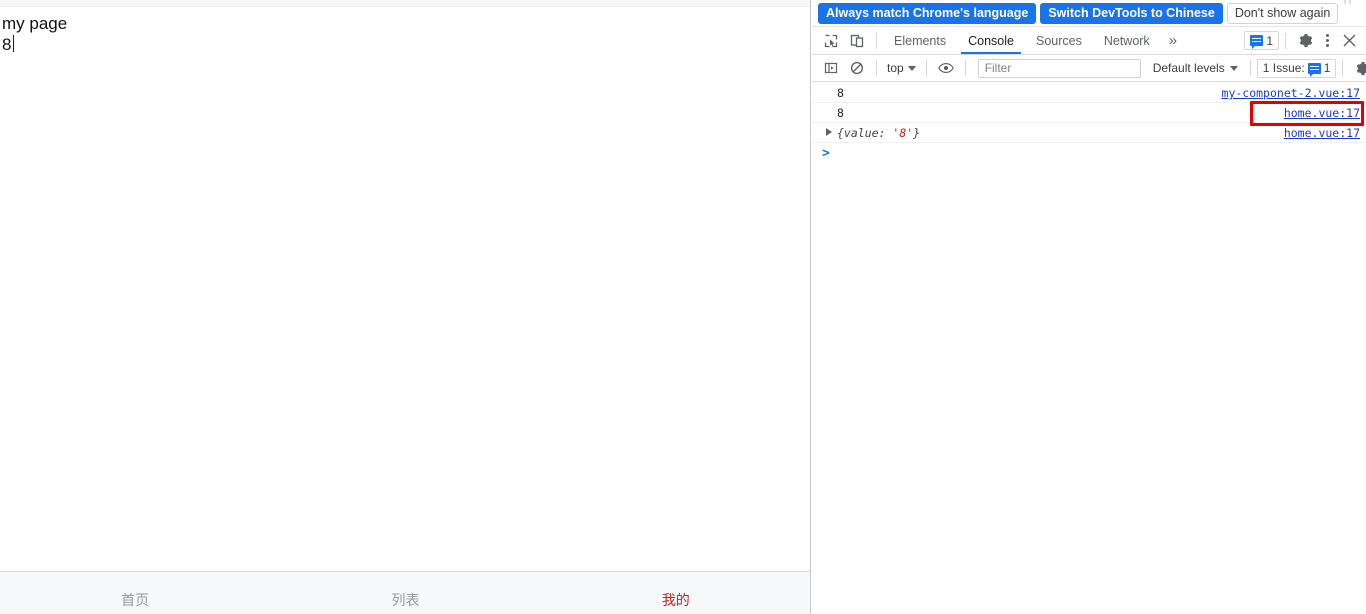 Image resolution: width=1366 pixels, height=614 pixels. I want to click on console-row-2: 8 home.vue:17, so click(1089, 113).